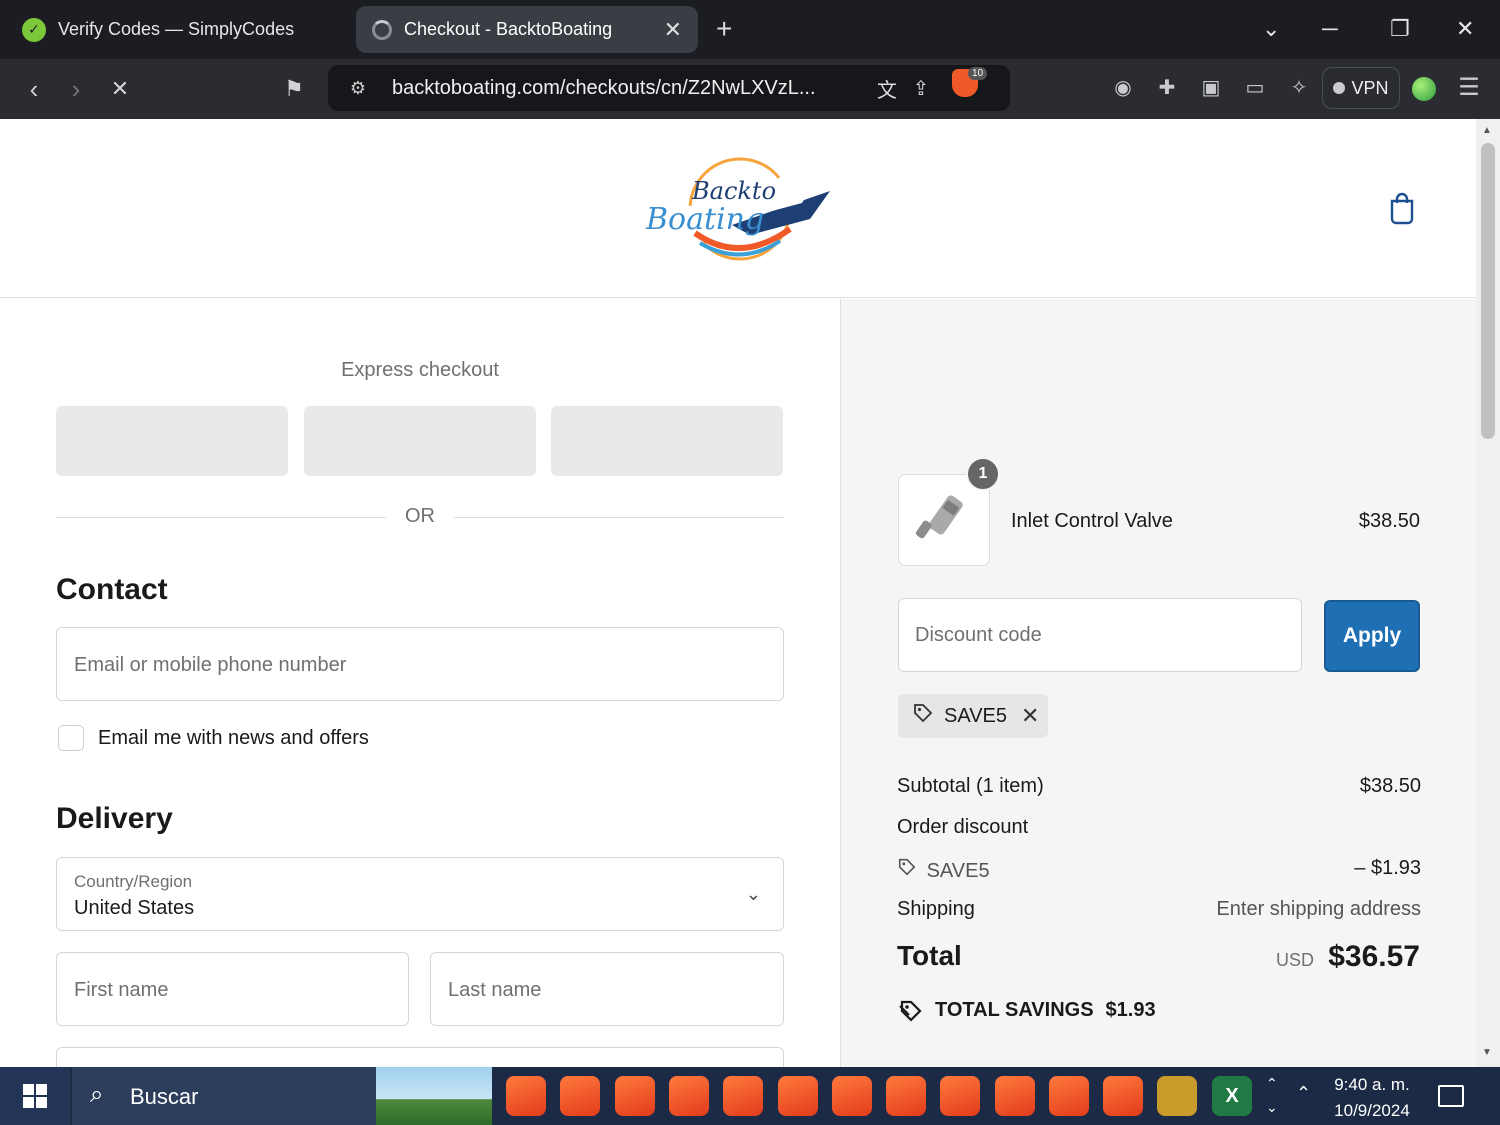 This screenshot has width=1500, height=1125. I want to click on system-clock: 9:40 a. m. 10/9/2024, so click(1372, 1098).